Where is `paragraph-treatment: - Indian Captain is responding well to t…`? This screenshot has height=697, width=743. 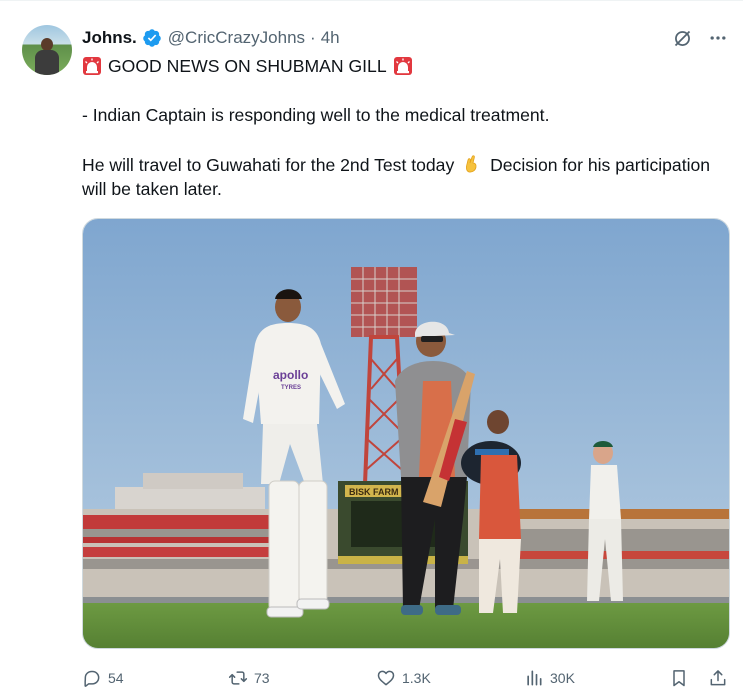
paragraph-treatment: - Indian Captain is responding well to t… is located at coordinates (316, 115).